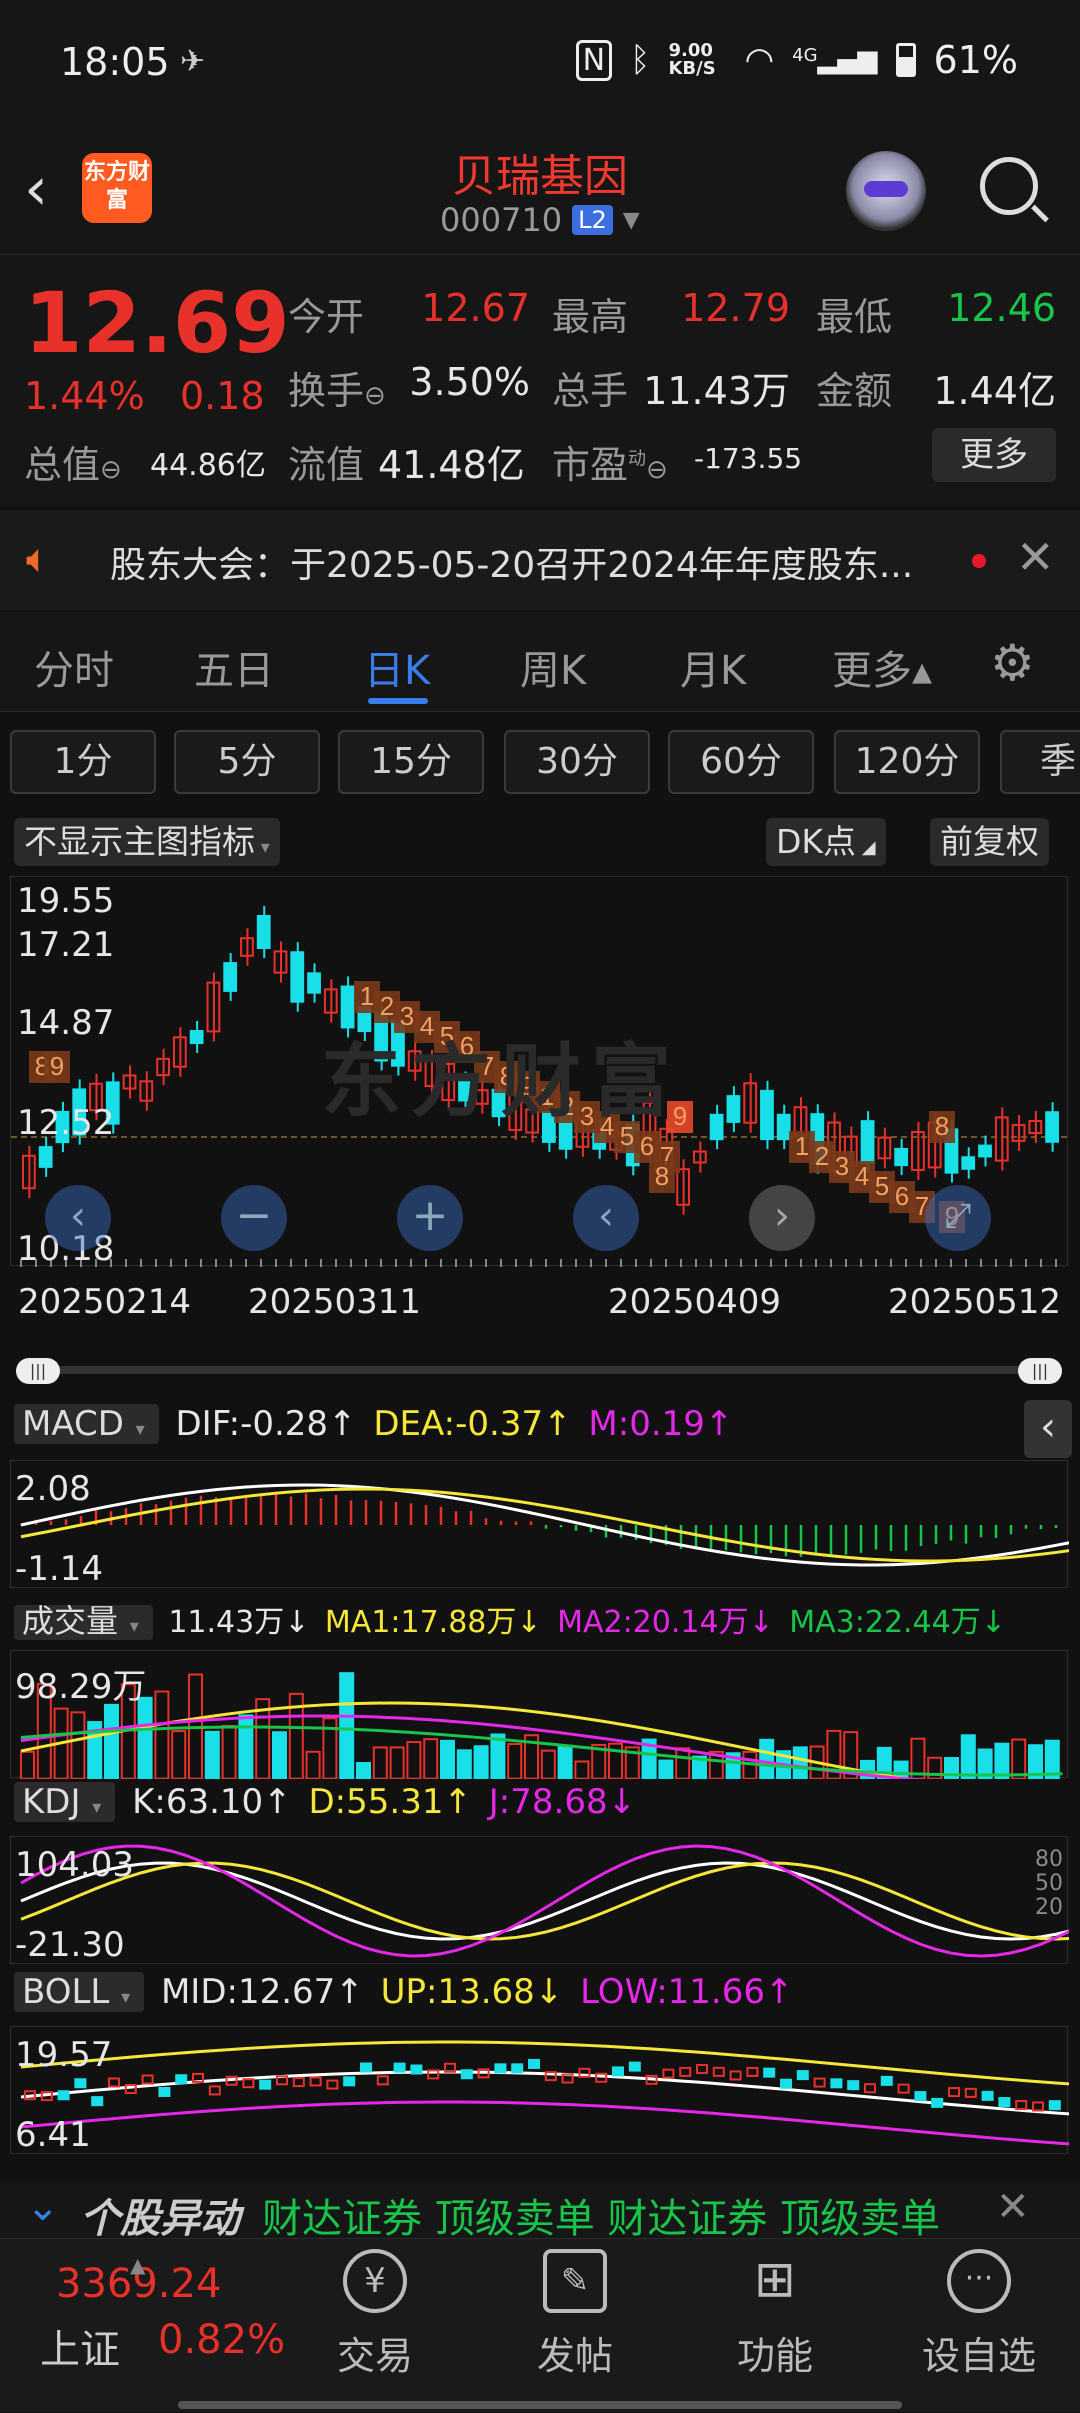  What do you see at coordinates (606, 1218) in the screenshot?
I see `prev-candle-button: ‹` at bounding box center [606, 1218].